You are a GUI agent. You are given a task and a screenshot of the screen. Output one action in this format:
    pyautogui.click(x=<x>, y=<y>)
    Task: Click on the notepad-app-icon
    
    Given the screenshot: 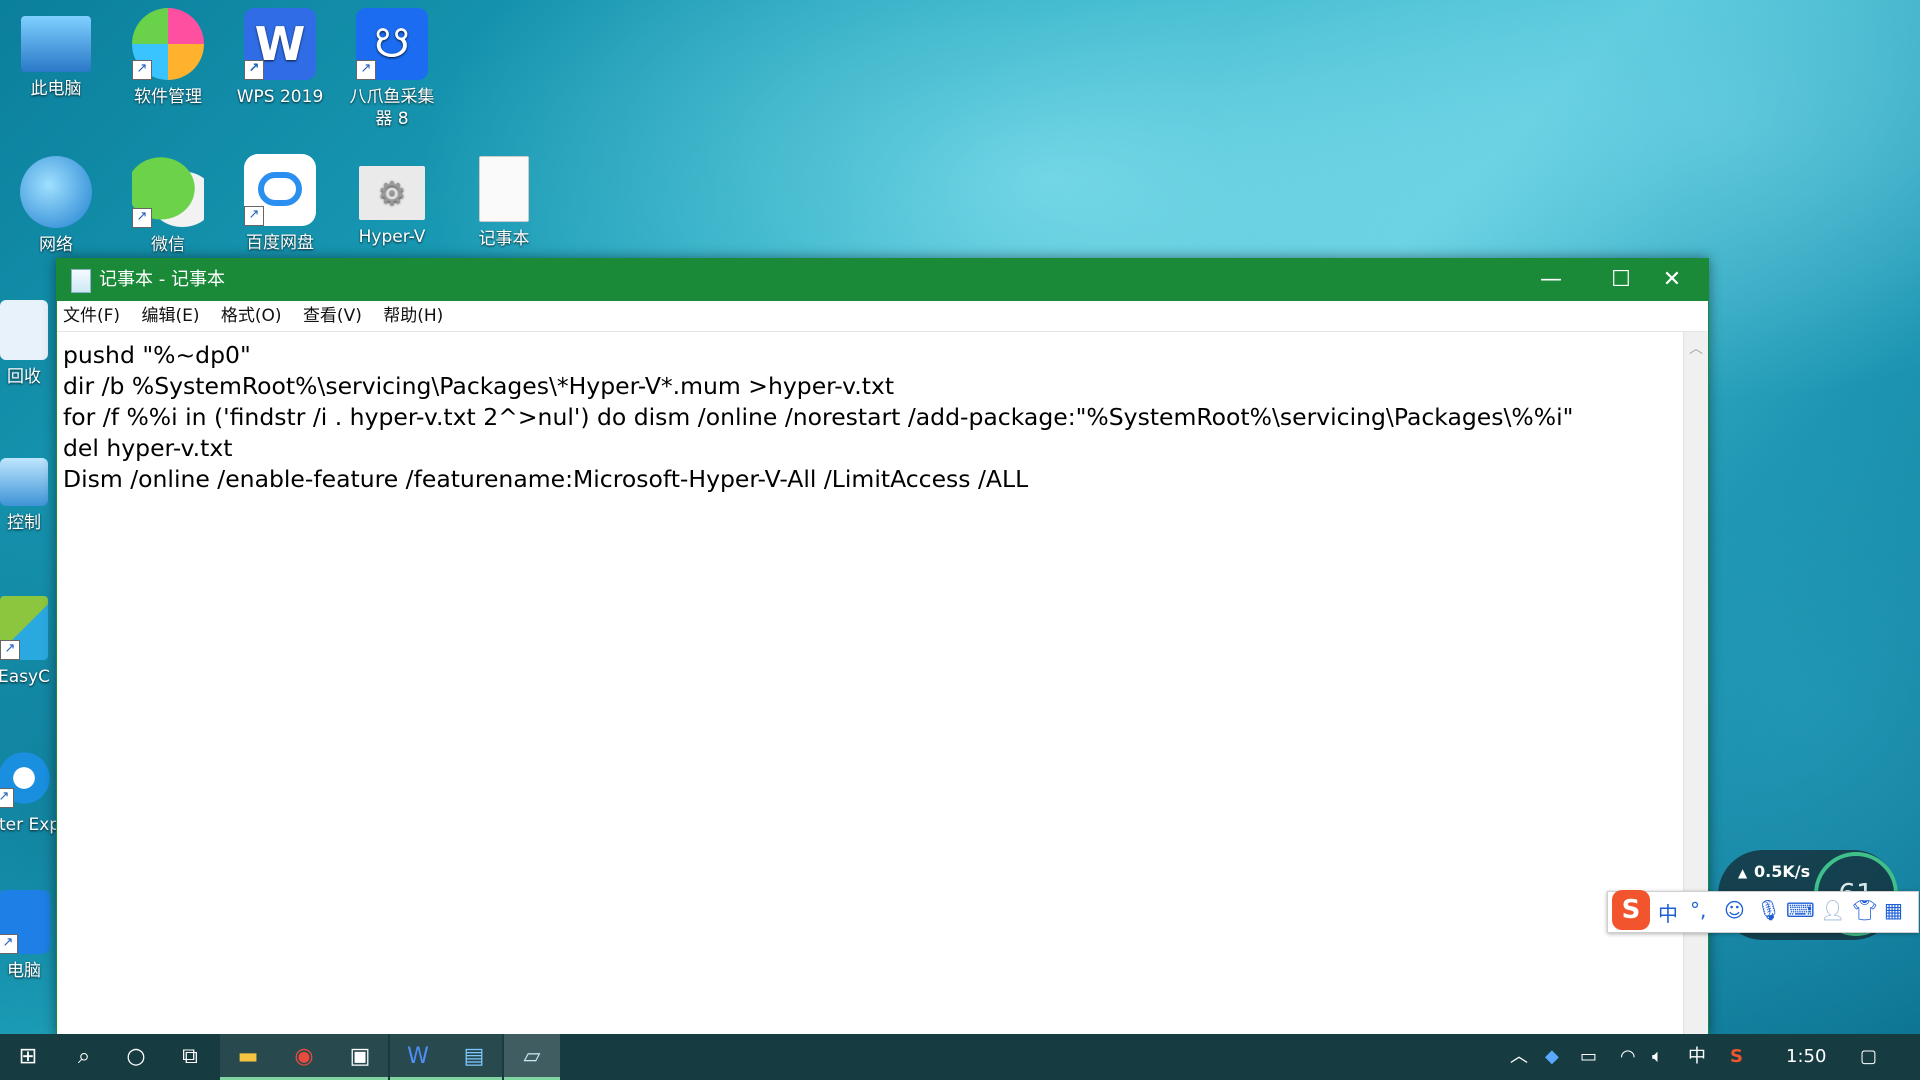 What is the action you would take?
    pyautogui.click(x=81, y=281)
    